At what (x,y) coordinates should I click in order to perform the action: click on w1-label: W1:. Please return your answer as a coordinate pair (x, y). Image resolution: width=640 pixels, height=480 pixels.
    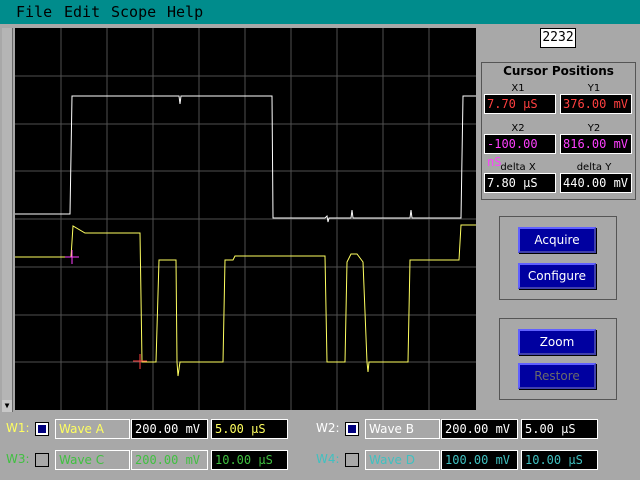
    Looking at the image, I should click on (18, 428).